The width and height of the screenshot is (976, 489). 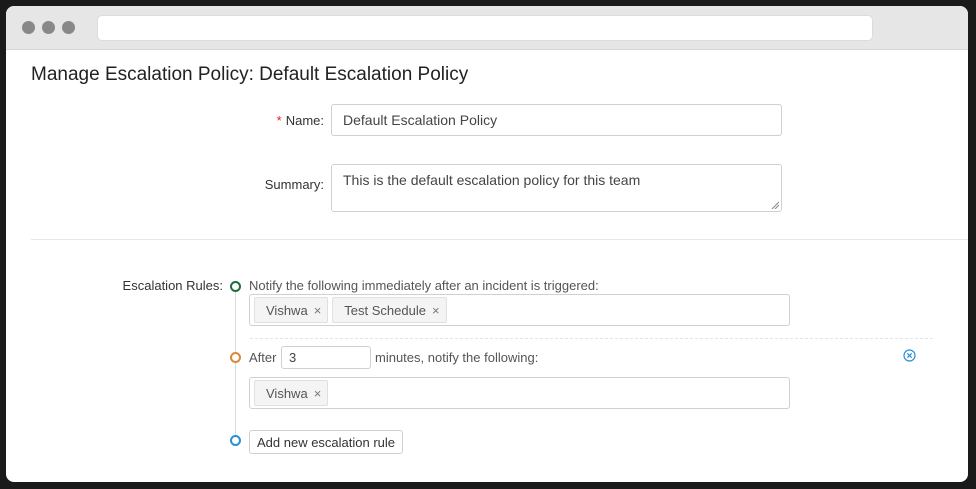 I want to click on target-tag: Test Schedule ×, so click(x=389, y=310).